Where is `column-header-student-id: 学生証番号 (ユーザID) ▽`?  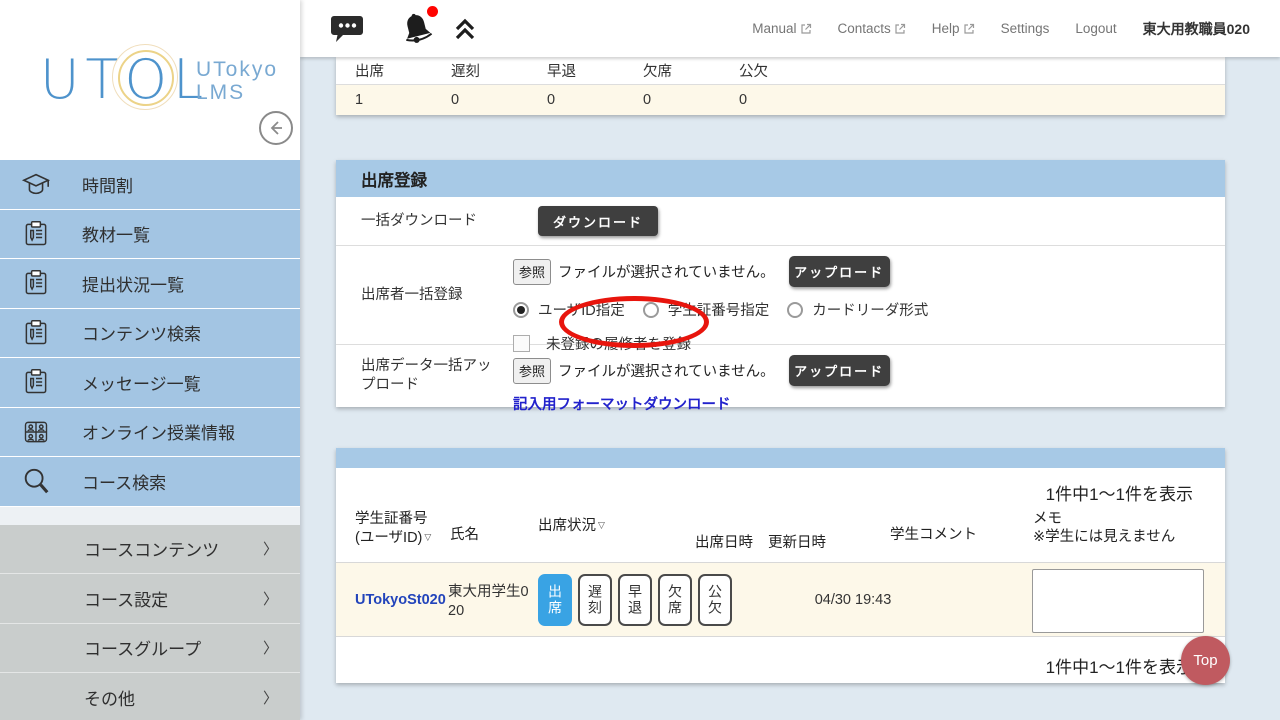
column-header-student-id: 学生証番号 (ユーザID) ▽ is located at coordinates (393, 528).